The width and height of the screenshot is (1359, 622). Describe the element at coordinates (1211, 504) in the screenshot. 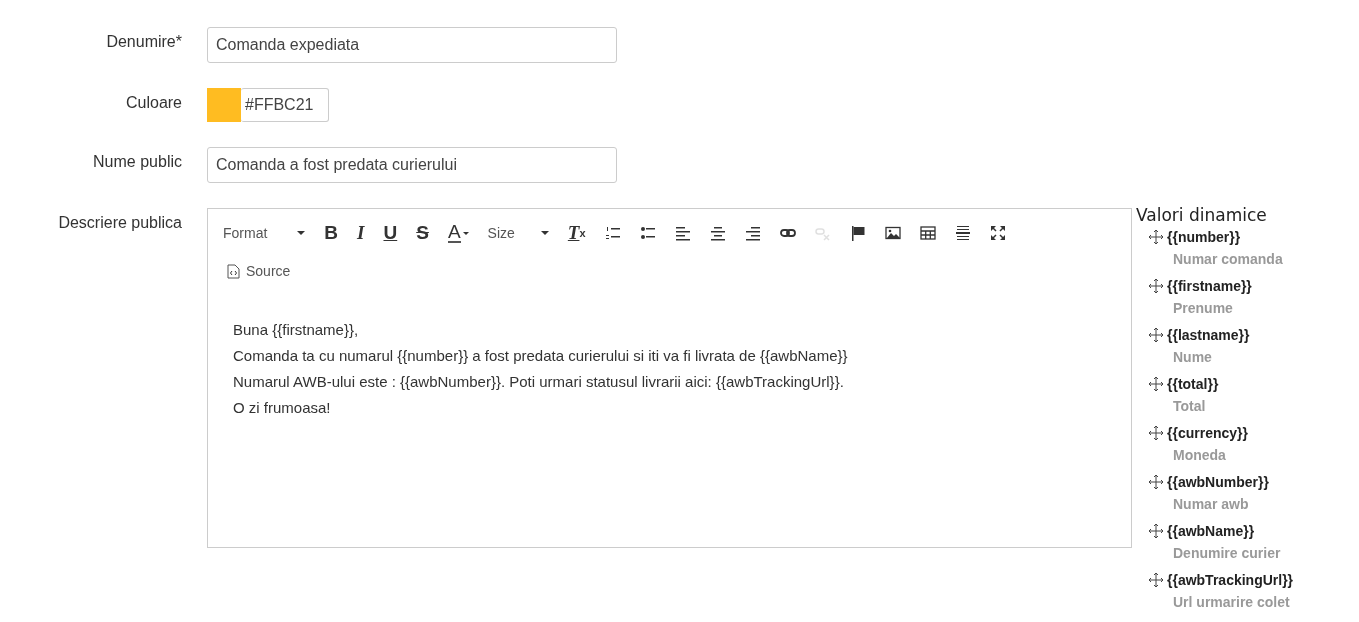

I see `tag-description: Numar awb` at that location.